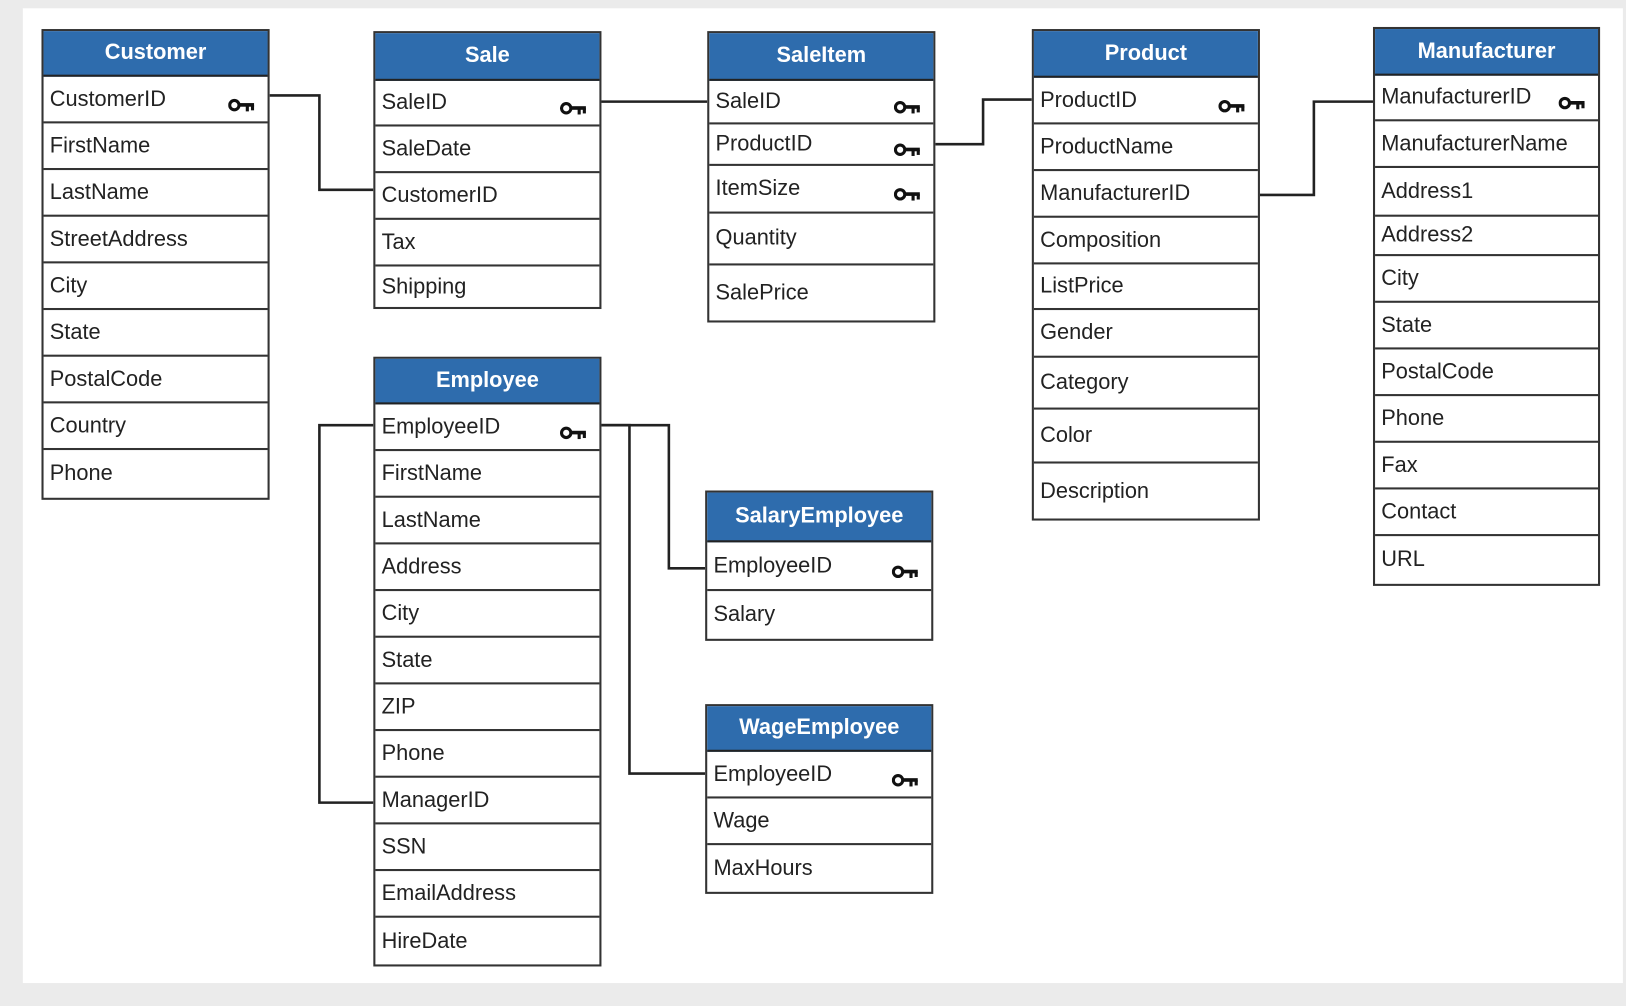 This screenshot has height=1006, width=1626. What do you see at coordinates (398, 706) in the screenshot?
I see `field-name: ZIP` at bounding box center [398, 706].